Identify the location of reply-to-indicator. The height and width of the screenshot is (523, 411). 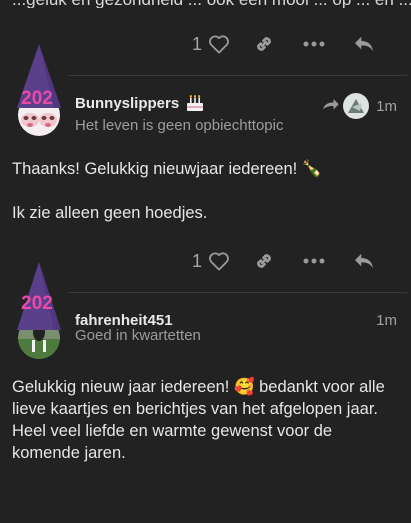
(345, 106).